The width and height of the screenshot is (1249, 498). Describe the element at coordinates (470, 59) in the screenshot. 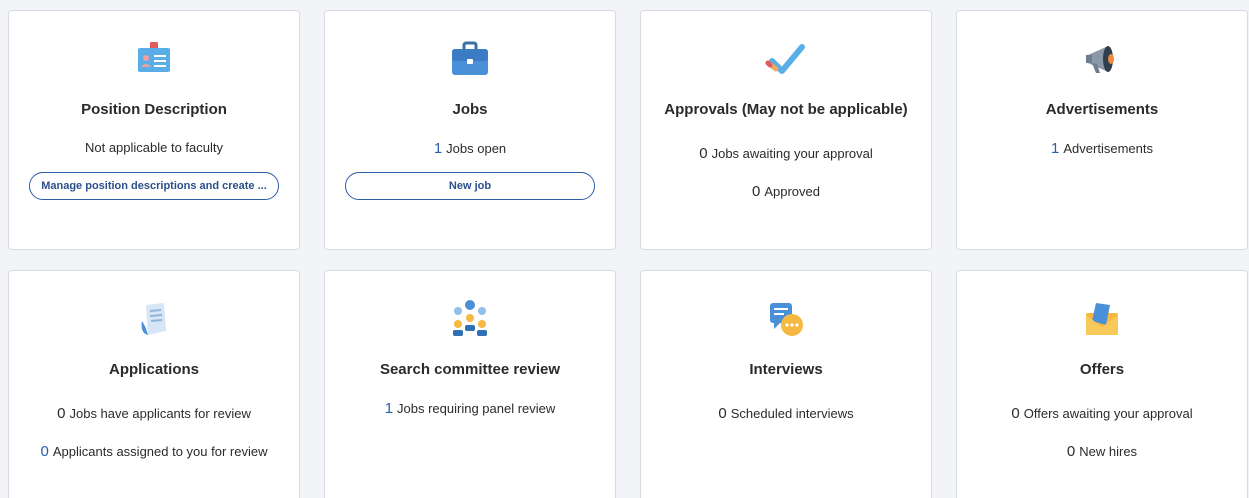

I see `briefcase-icon` at that location.